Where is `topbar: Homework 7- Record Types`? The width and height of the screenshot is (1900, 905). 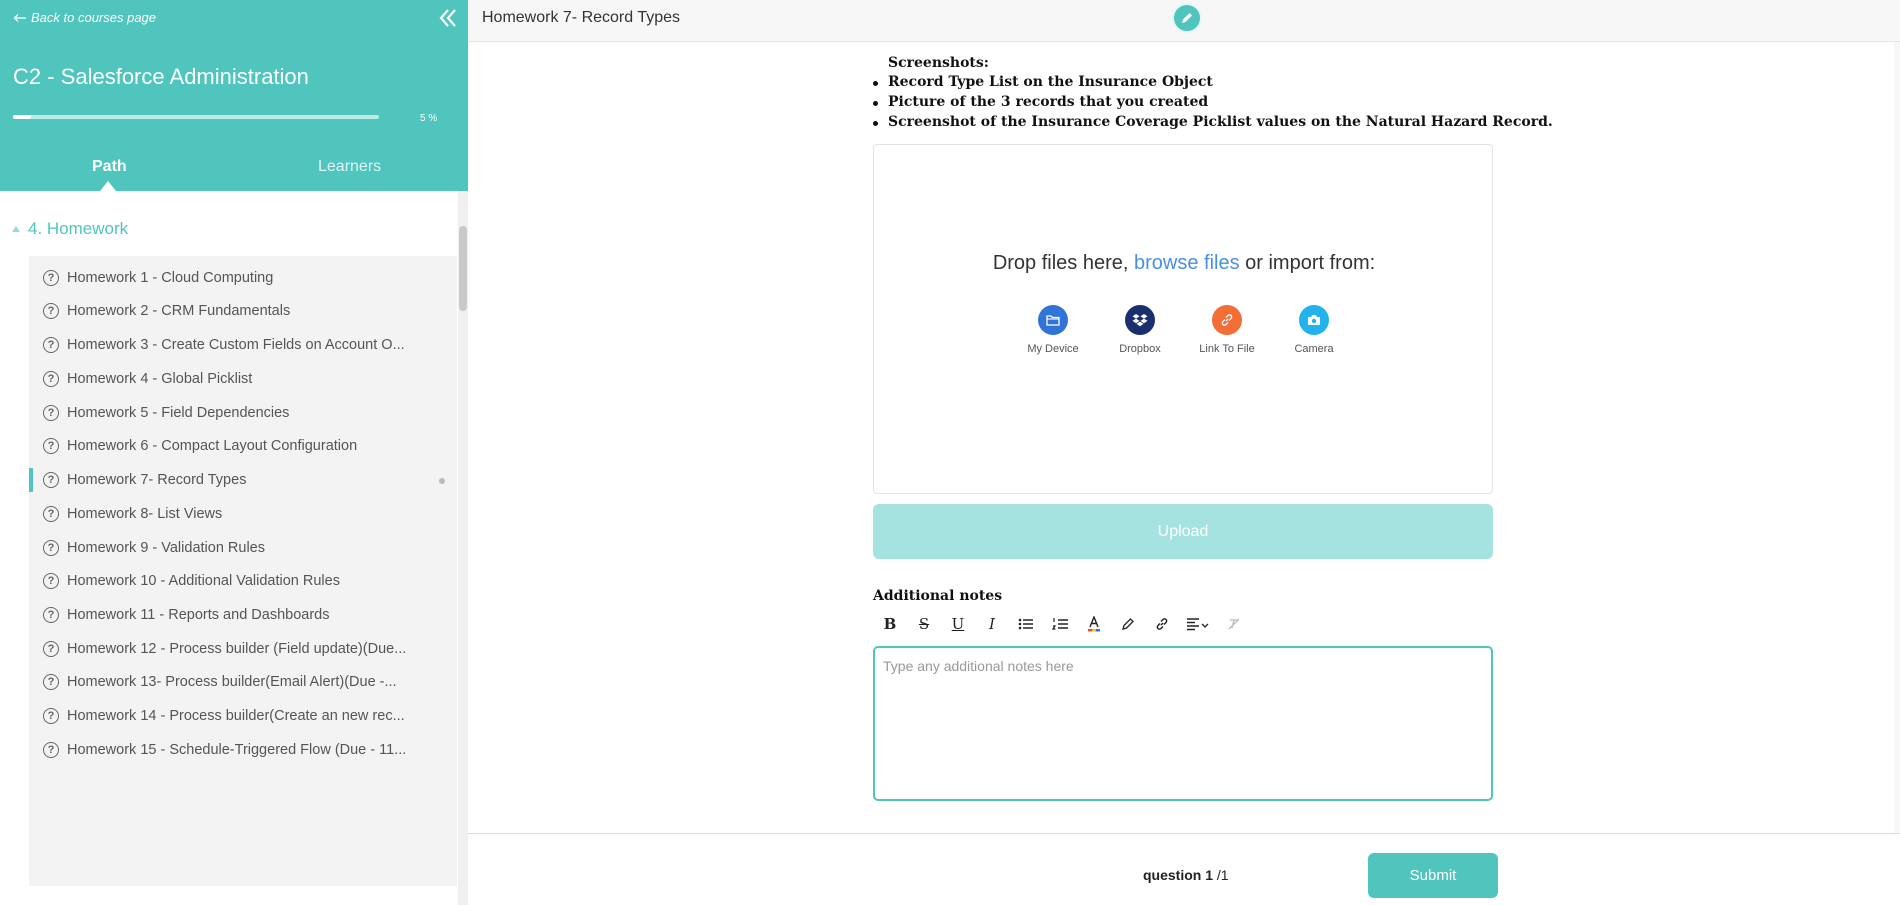 topbar: Homework 7- Record Types is located at coordinates (1184, 21).